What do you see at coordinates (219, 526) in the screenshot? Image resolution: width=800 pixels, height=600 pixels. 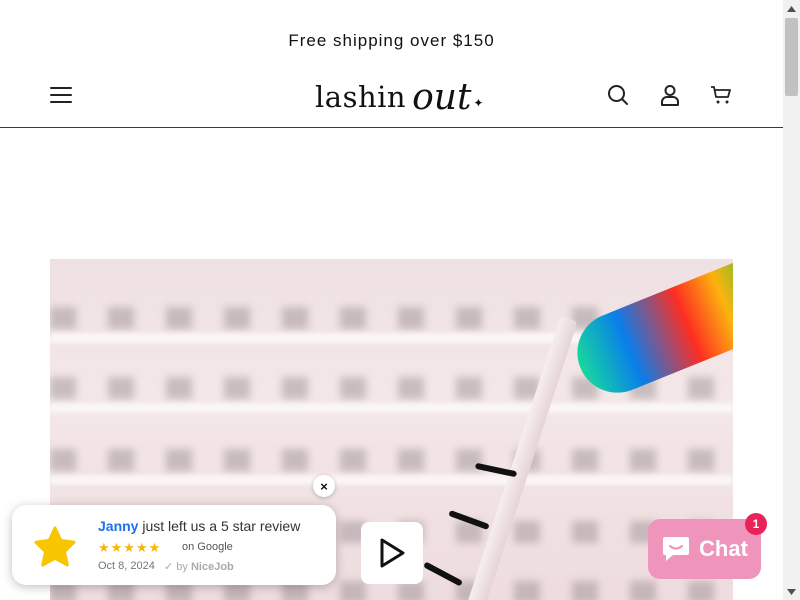 I see `review-text: just left us a 5 star review` at bounding box center [219, 526].